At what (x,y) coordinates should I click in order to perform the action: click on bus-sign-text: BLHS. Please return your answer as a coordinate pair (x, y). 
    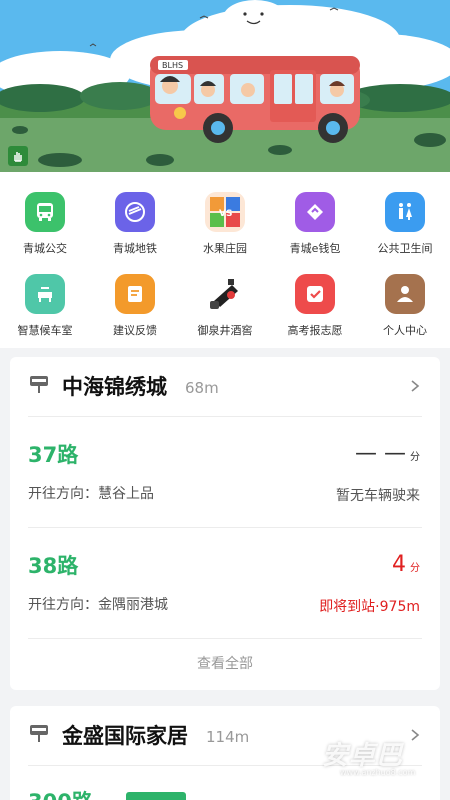
    Looking at the image, I should click on (172, 65).